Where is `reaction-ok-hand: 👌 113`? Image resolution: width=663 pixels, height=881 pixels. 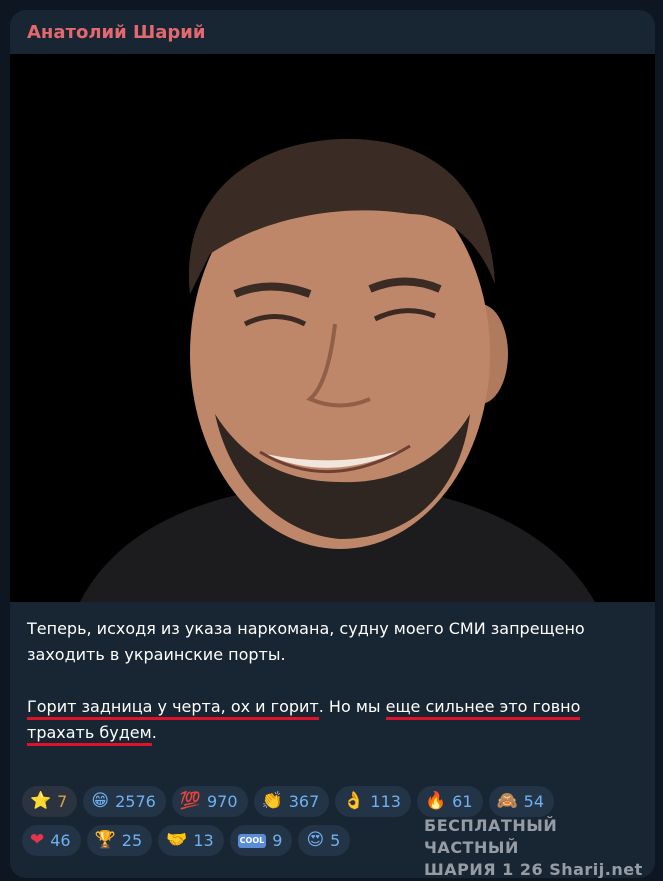
reaction-ok-hand: 👌 113 is located at coordinates (373, 801).